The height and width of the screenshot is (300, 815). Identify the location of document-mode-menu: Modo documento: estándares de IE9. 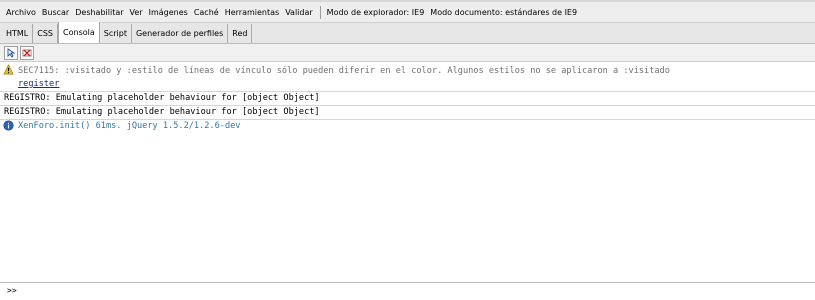
(503, 12).